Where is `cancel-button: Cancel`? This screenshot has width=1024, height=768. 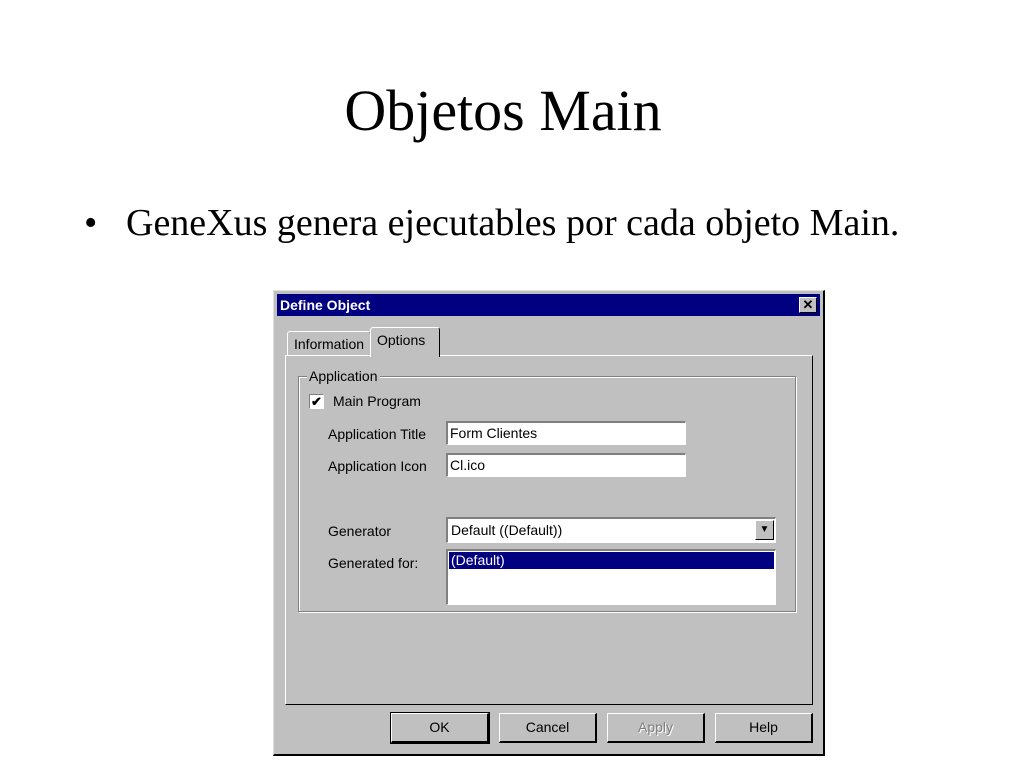
cancel-button: Cancel is located at coordinates (548, 728).